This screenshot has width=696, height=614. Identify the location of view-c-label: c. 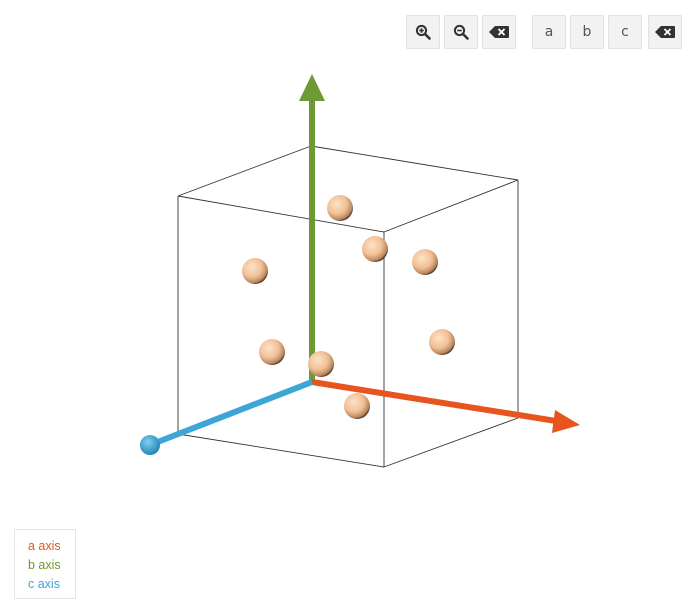
(625, 32).